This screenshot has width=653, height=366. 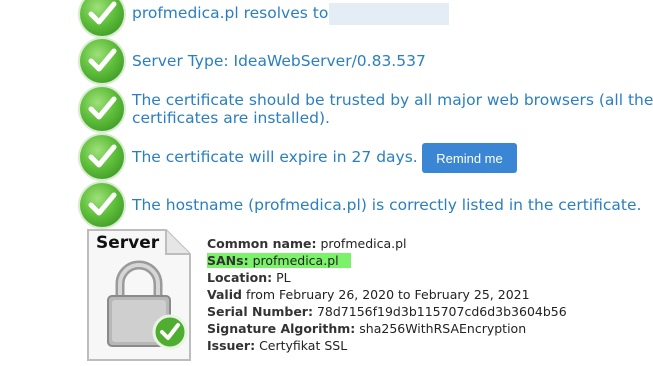 I want to click on expiry-text: The certificate will expire in 27 days., so click(x=275, y=157).